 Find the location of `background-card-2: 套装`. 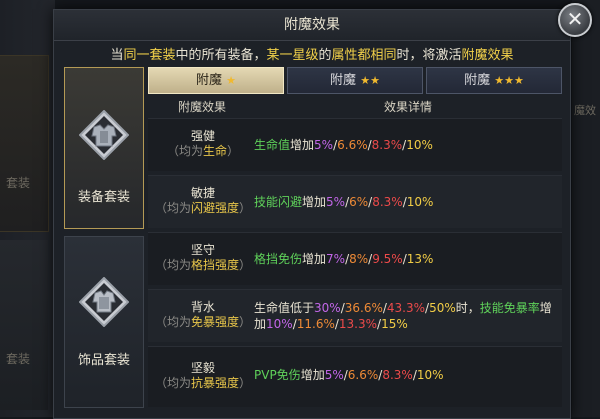

background-card-2: 套装 is located at coordinates (24, 325).